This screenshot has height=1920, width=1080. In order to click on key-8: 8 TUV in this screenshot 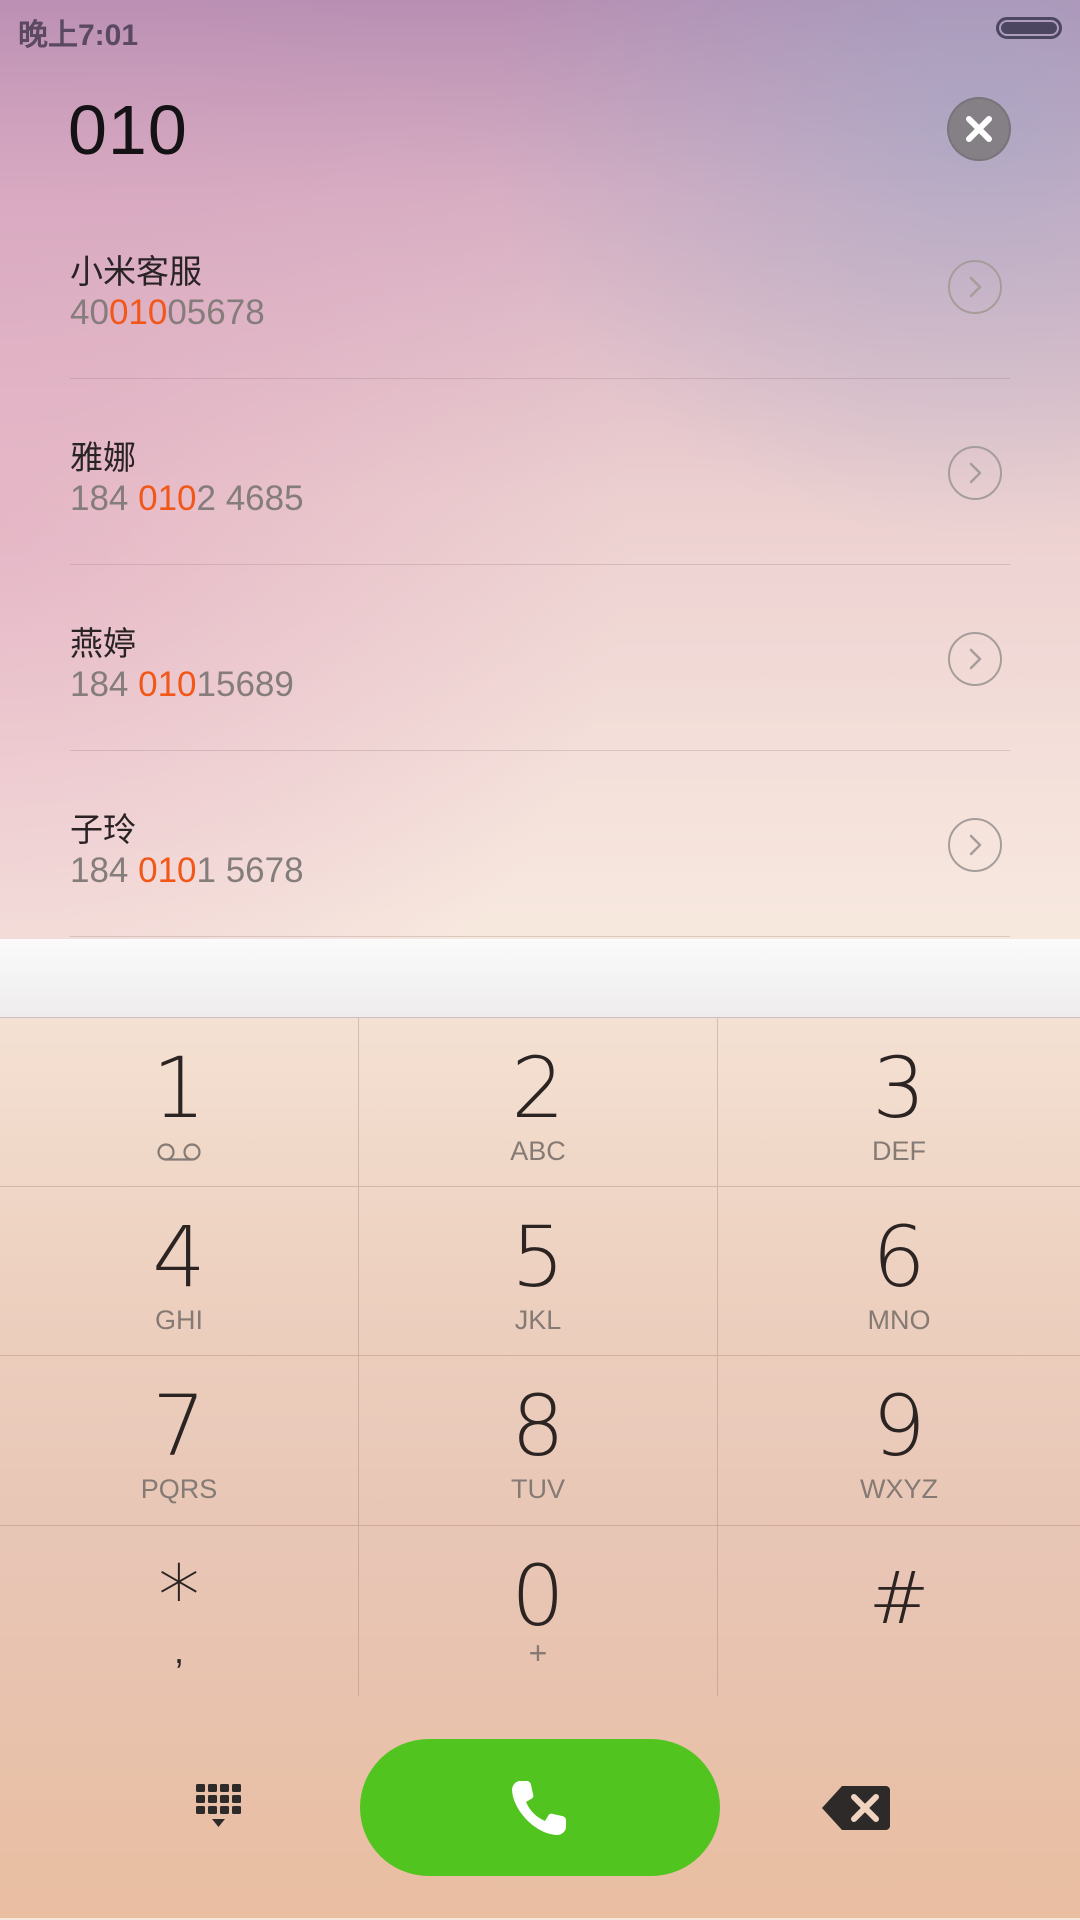, I will do `click(538, 1441)`.